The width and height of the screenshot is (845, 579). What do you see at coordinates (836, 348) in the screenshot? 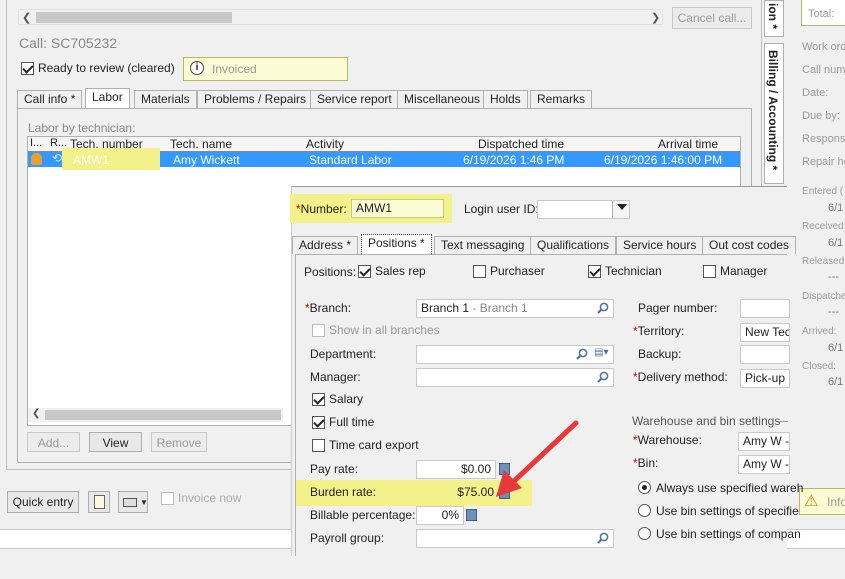
I see `date-arrived-value: 6/1` at bounding box center [836, 348].